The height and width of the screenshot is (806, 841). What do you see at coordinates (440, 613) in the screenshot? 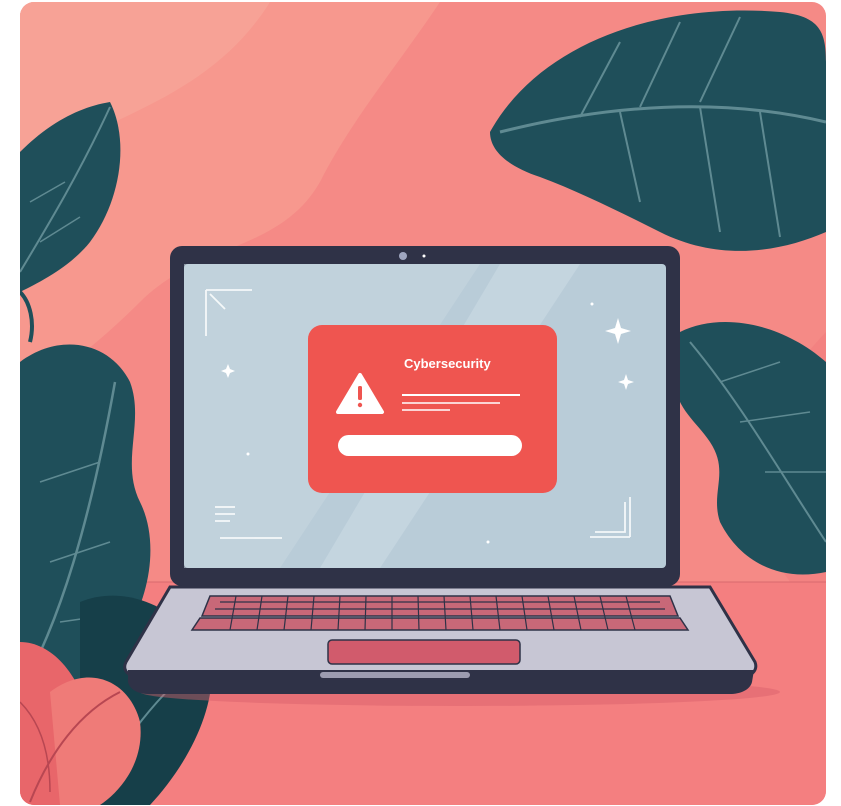
I see `keyboard` at bounding box center [440, 613].